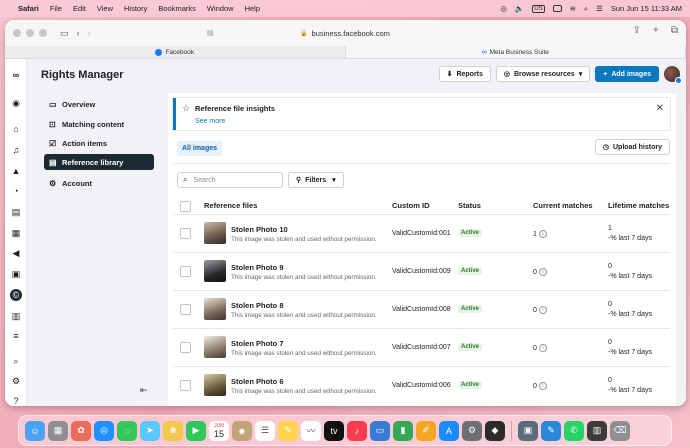 The height and width of the screenshot is (448, 690). What do you see at coordinates (175, 52) in the screenshot?
I see `tab-facebook: Facebook` at bounding box center [175, 52].